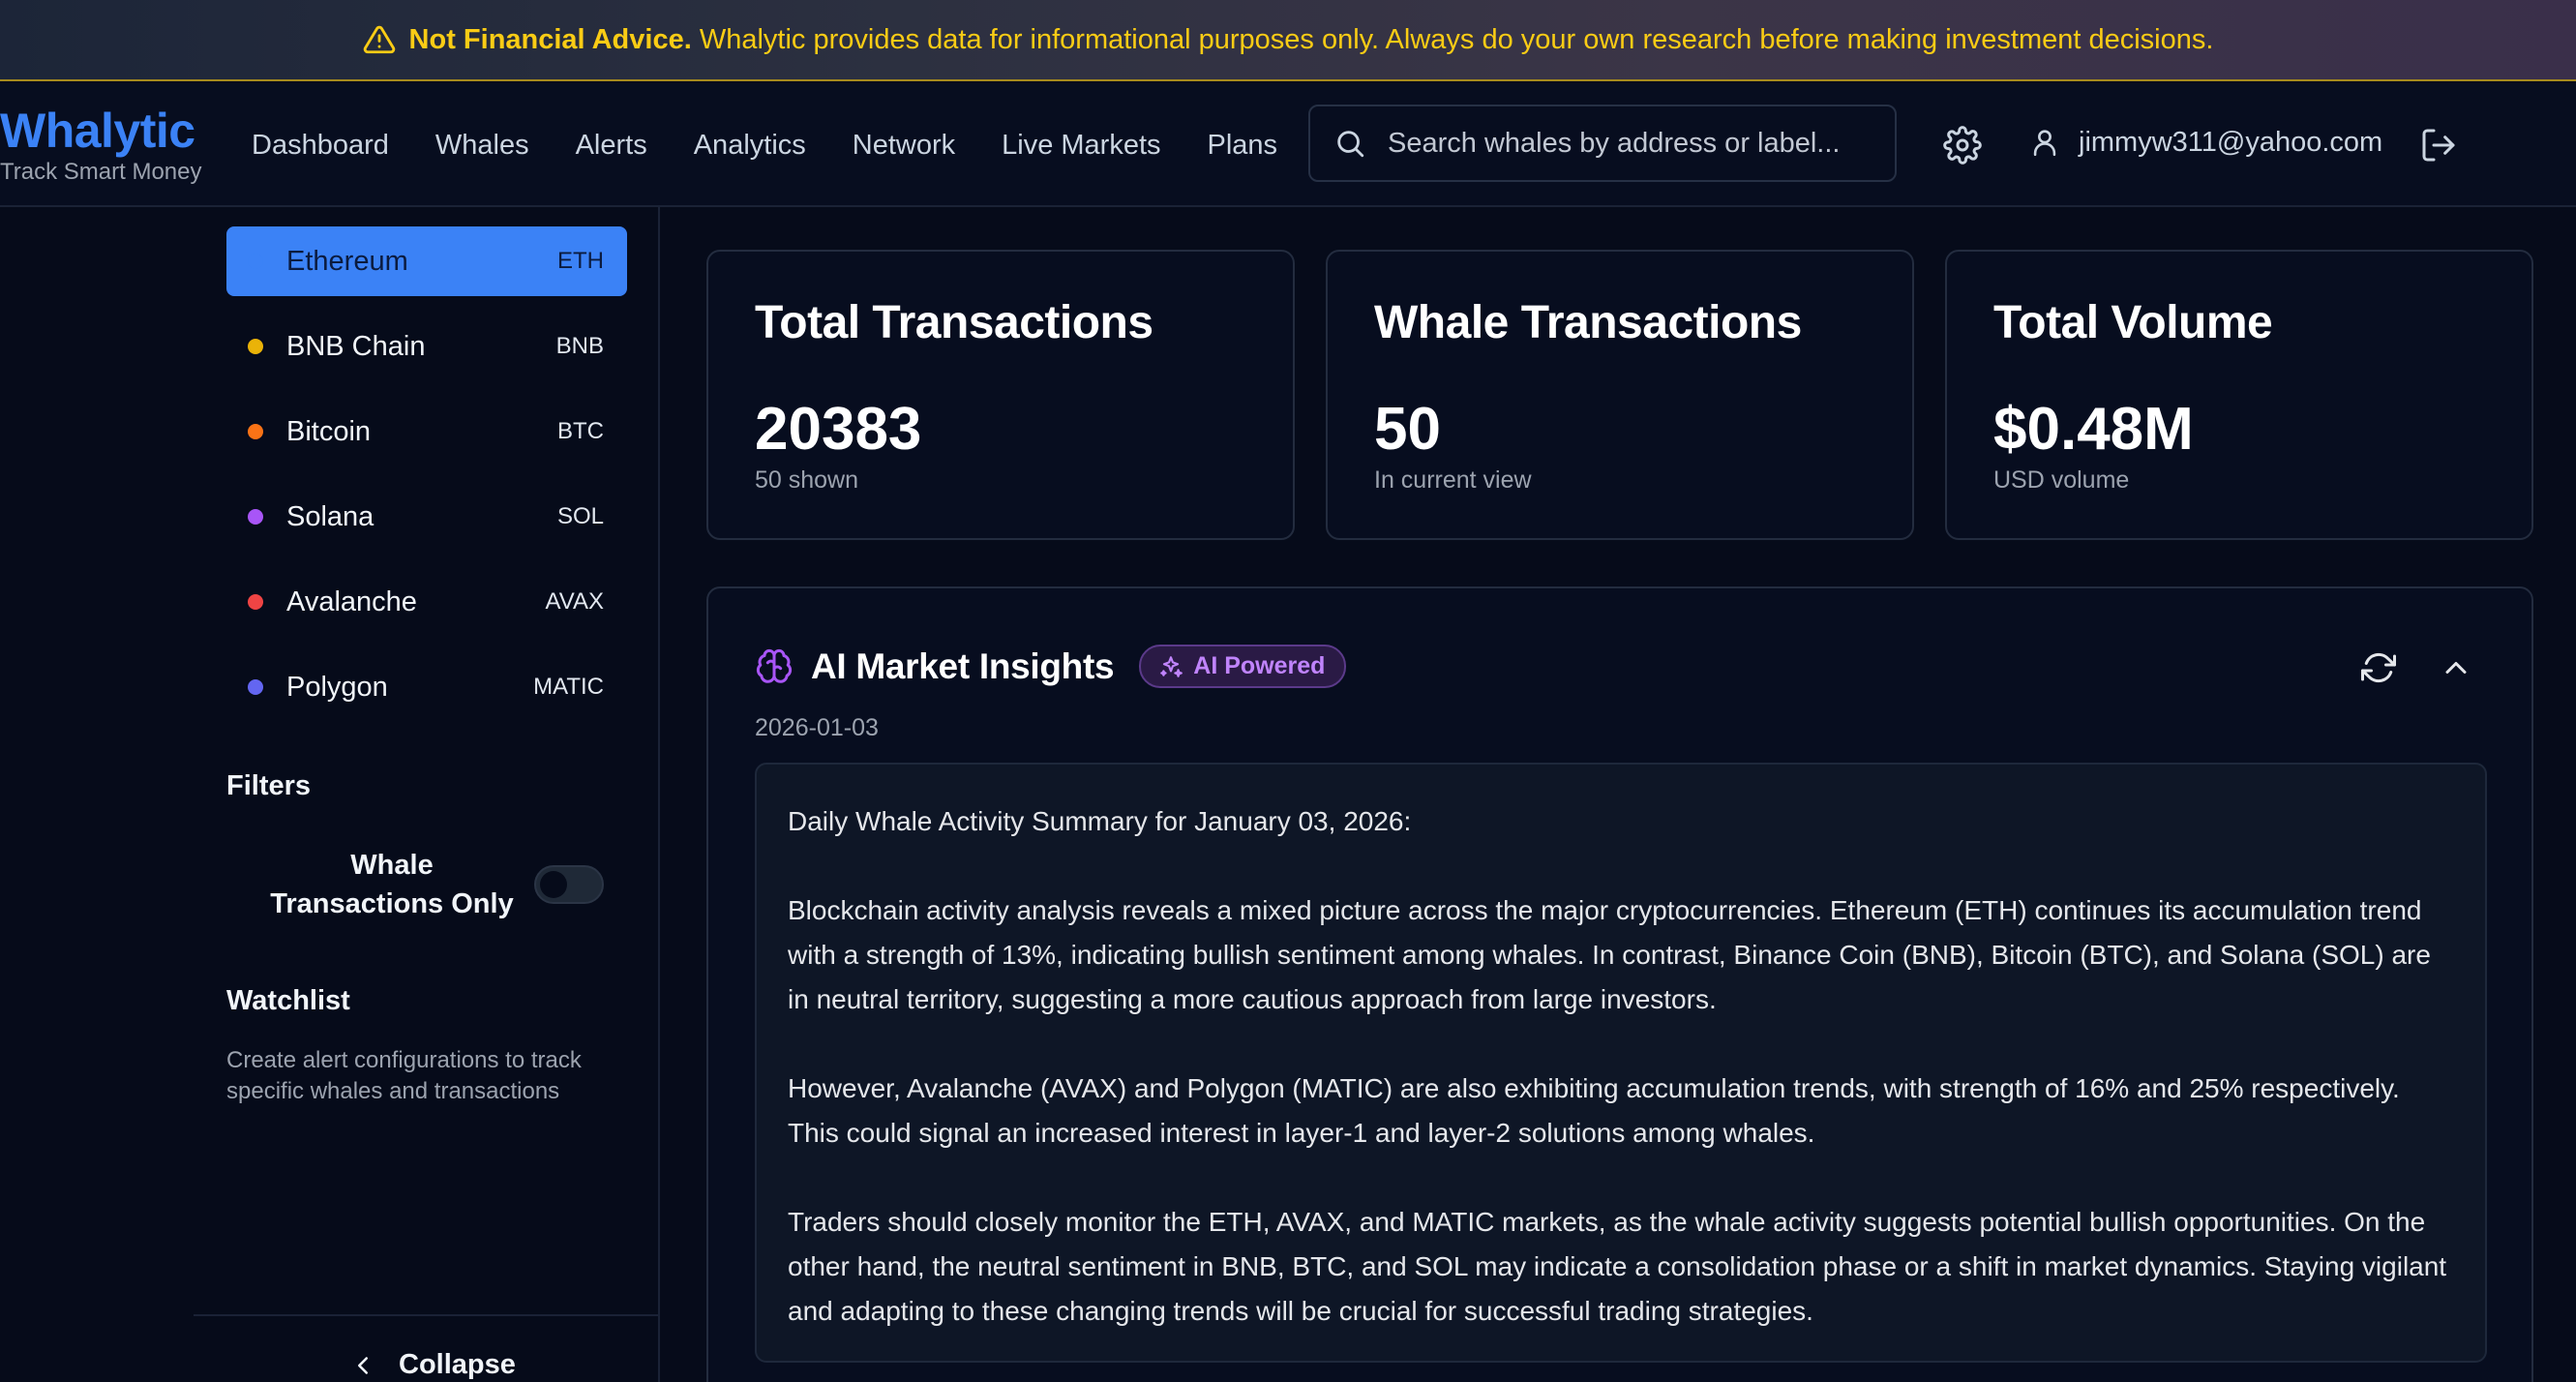 Image resolution: width=2576 pixels, height=1382 pixels. Describe the element at coordinates (2438, 145) in the screenshot. I see `logout-icon` at that location.